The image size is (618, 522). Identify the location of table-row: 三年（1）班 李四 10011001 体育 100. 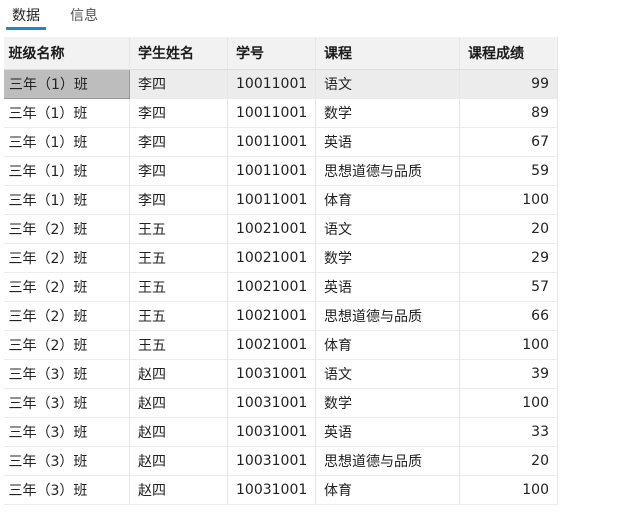
(279, 200).